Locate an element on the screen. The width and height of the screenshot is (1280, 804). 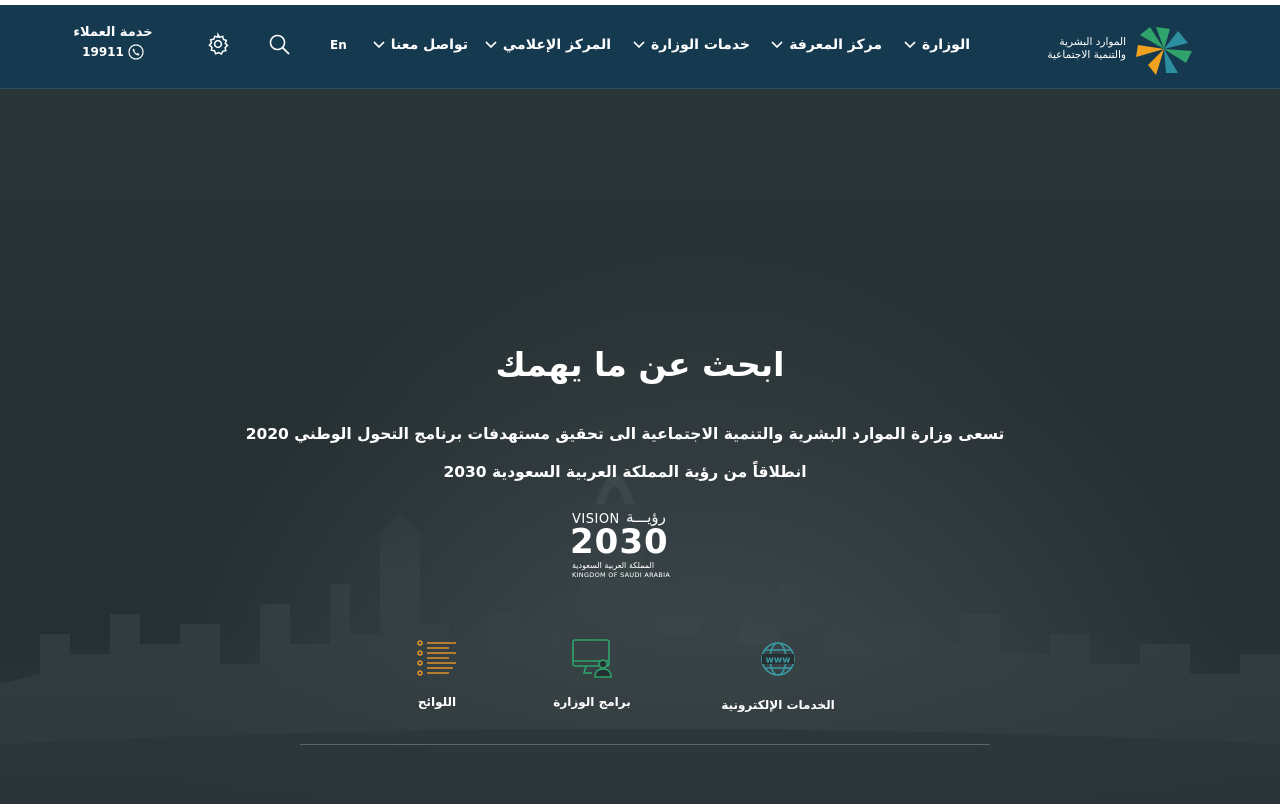
customer-service: خدمة العملاء 19911 is located at coordinates (113, 42).